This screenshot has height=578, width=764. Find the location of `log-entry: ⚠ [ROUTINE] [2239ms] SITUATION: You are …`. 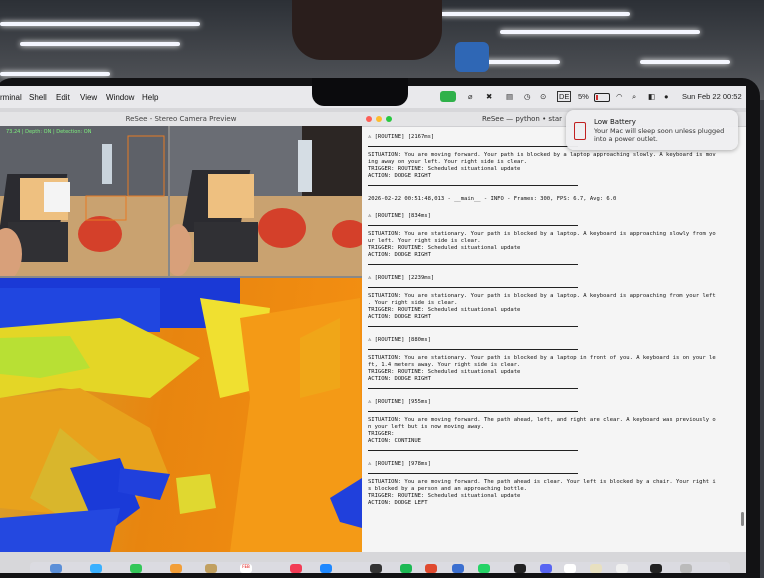

log-entry: ⚠ [ROUTINE] [2239ms] SITUATION: You are … is located at coordinates (554, 301).